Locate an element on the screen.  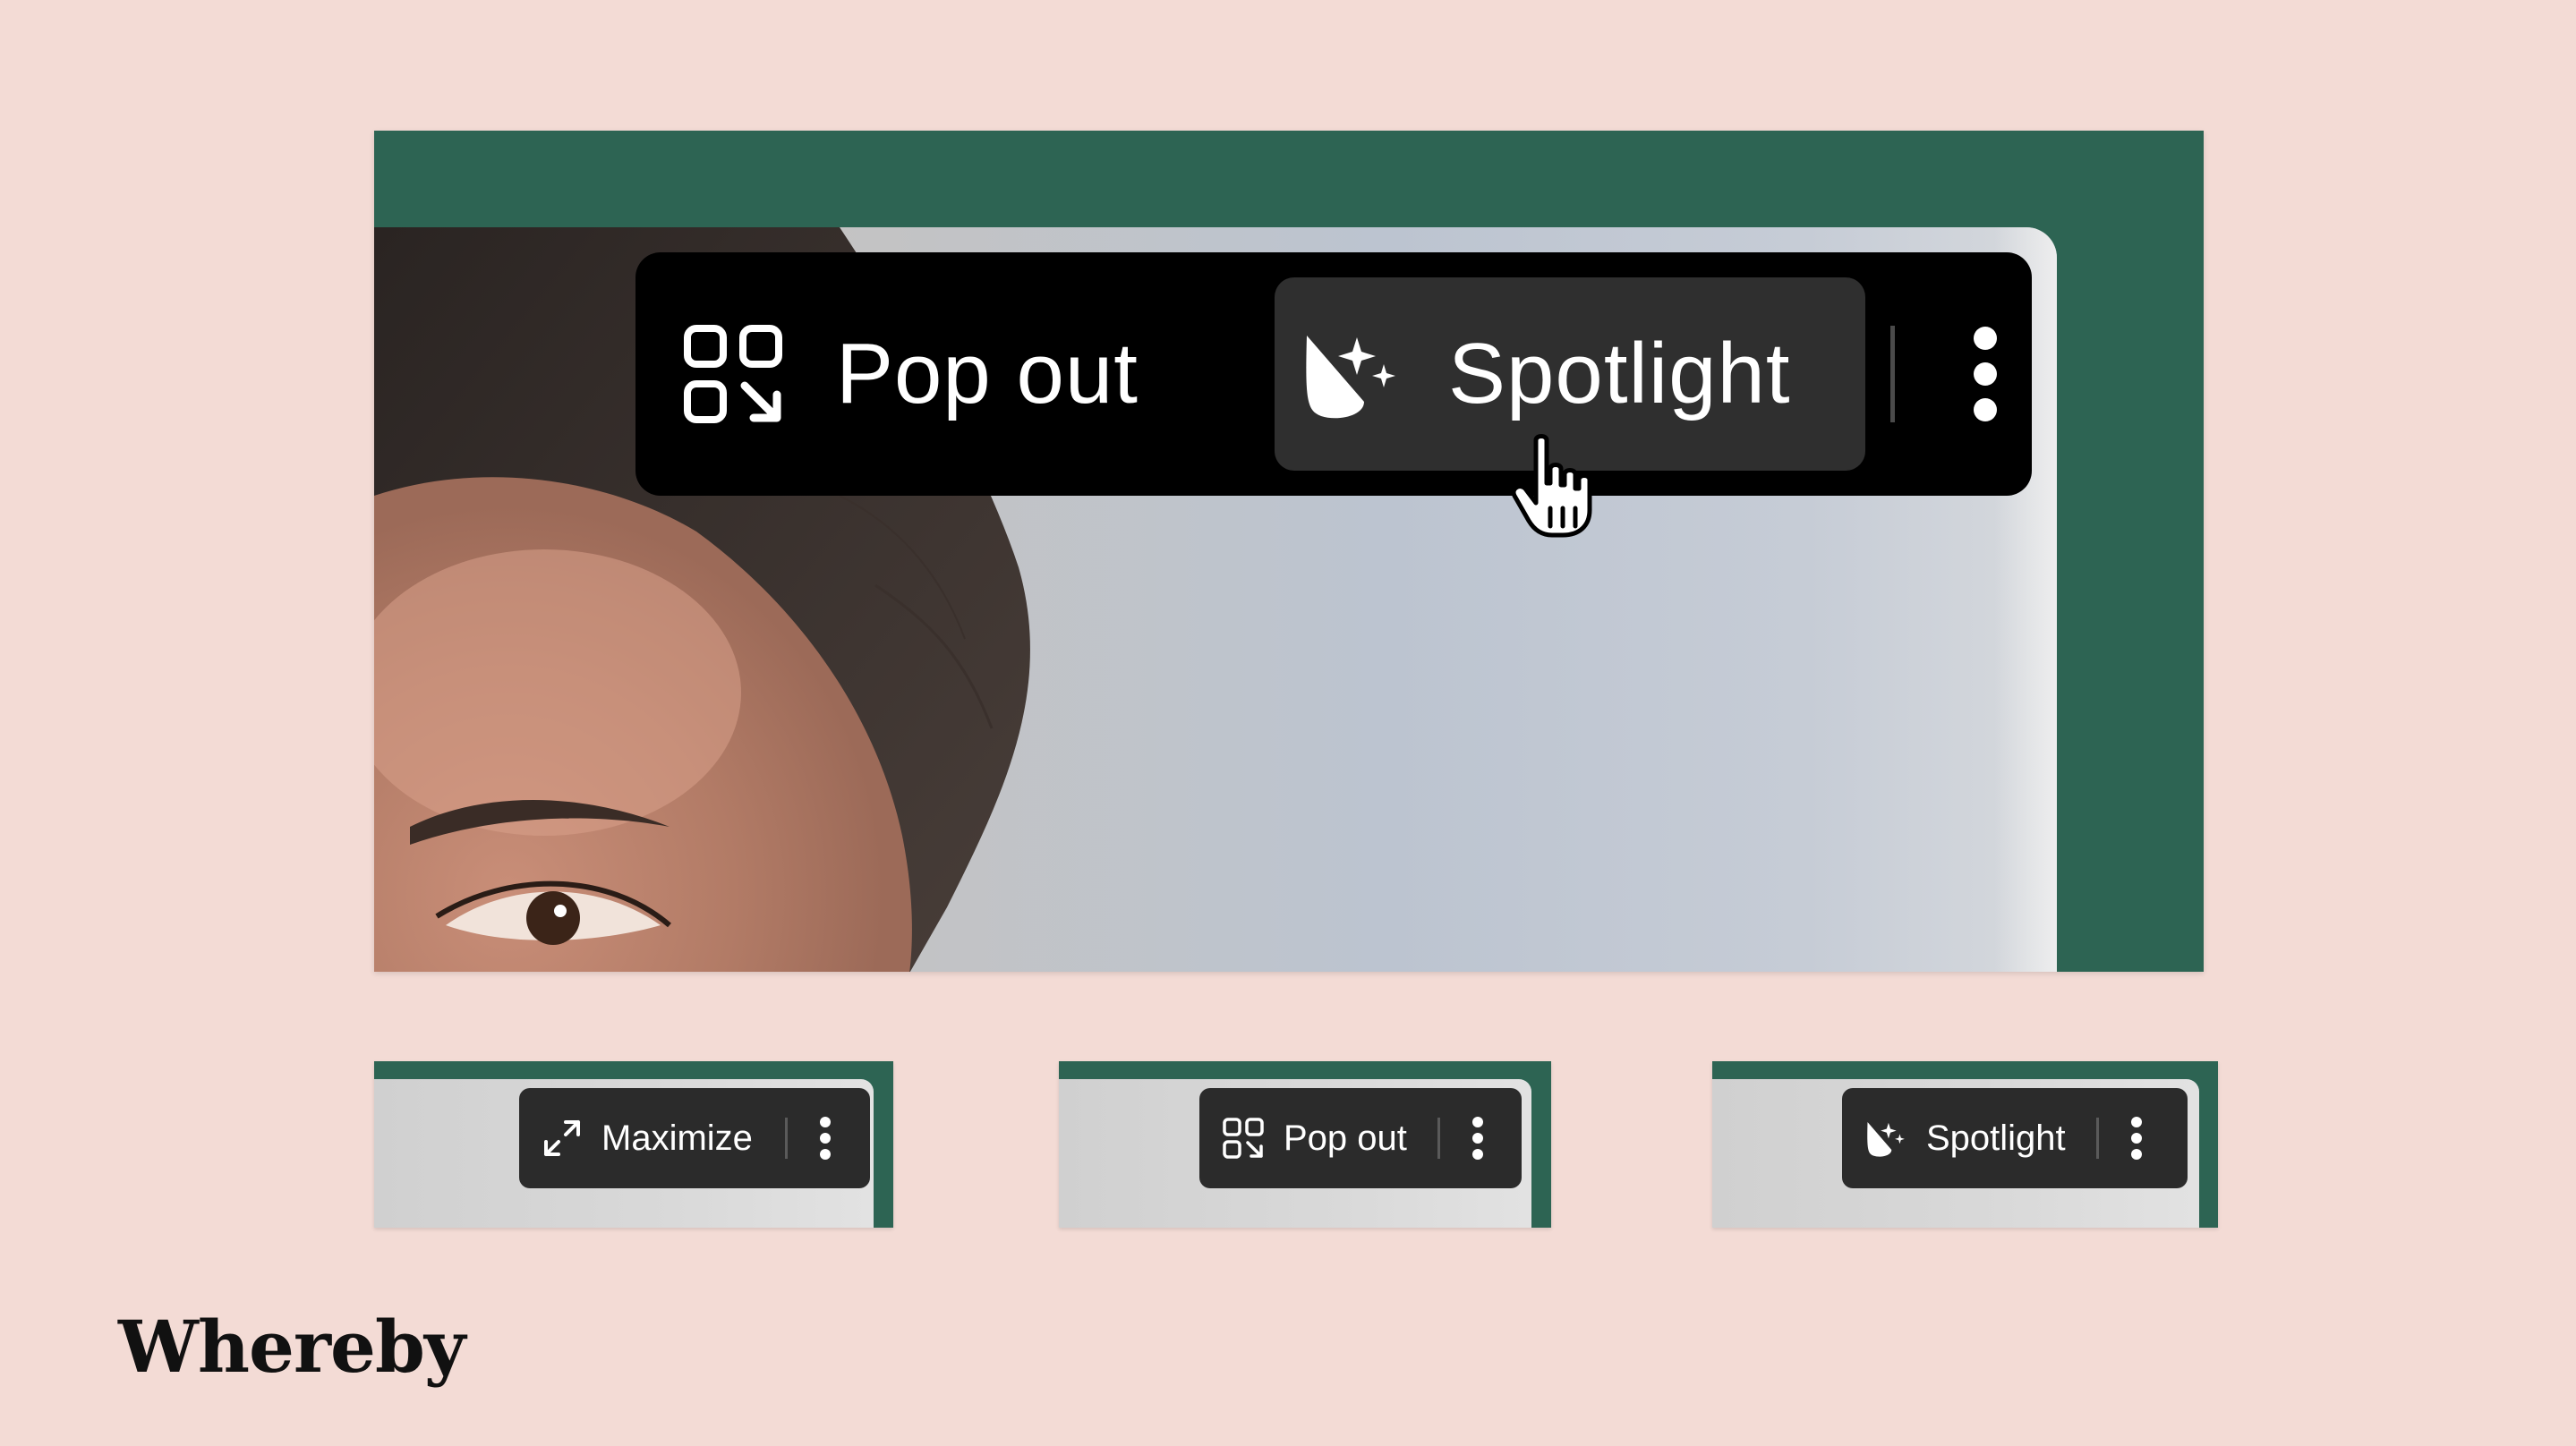
spotlight-card: Spotlight is located at coordinates (1965, 1145).